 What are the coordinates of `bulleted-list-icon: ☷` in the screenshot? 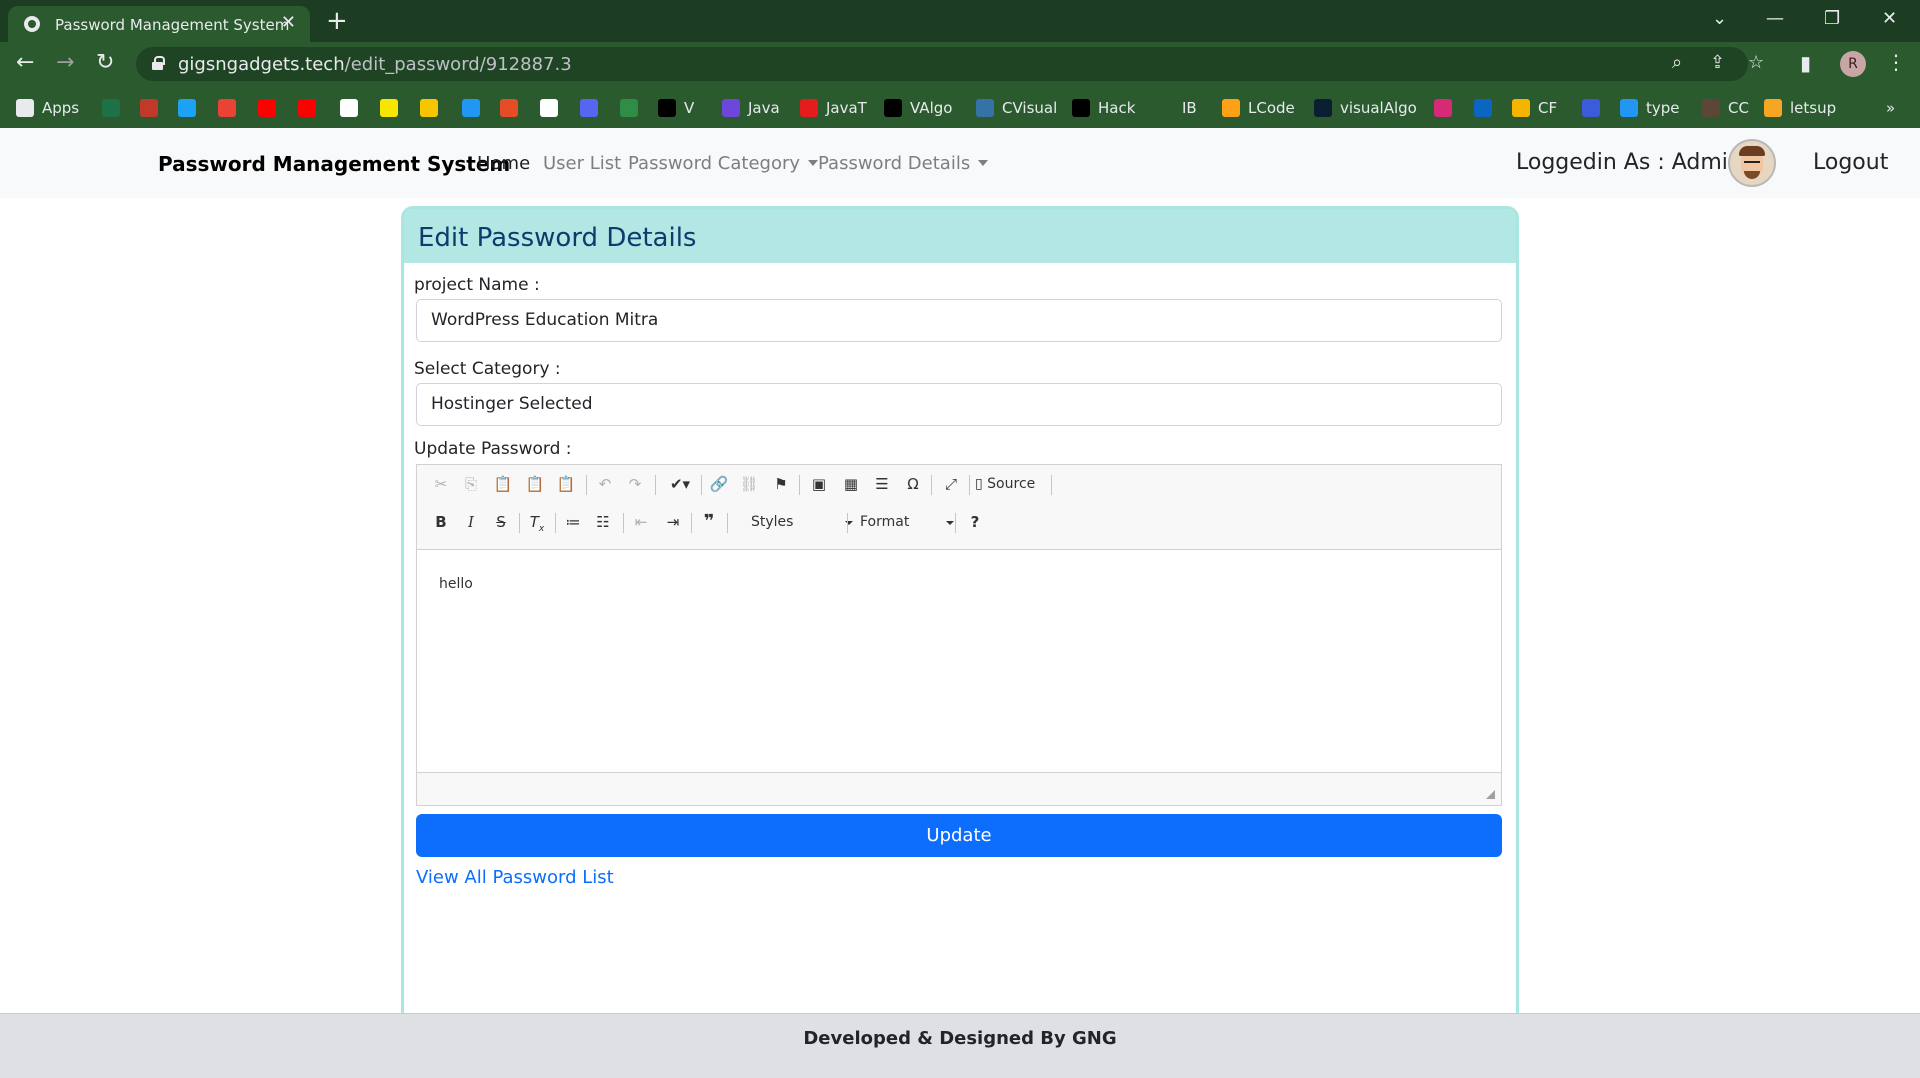 It's located at (603, 522).